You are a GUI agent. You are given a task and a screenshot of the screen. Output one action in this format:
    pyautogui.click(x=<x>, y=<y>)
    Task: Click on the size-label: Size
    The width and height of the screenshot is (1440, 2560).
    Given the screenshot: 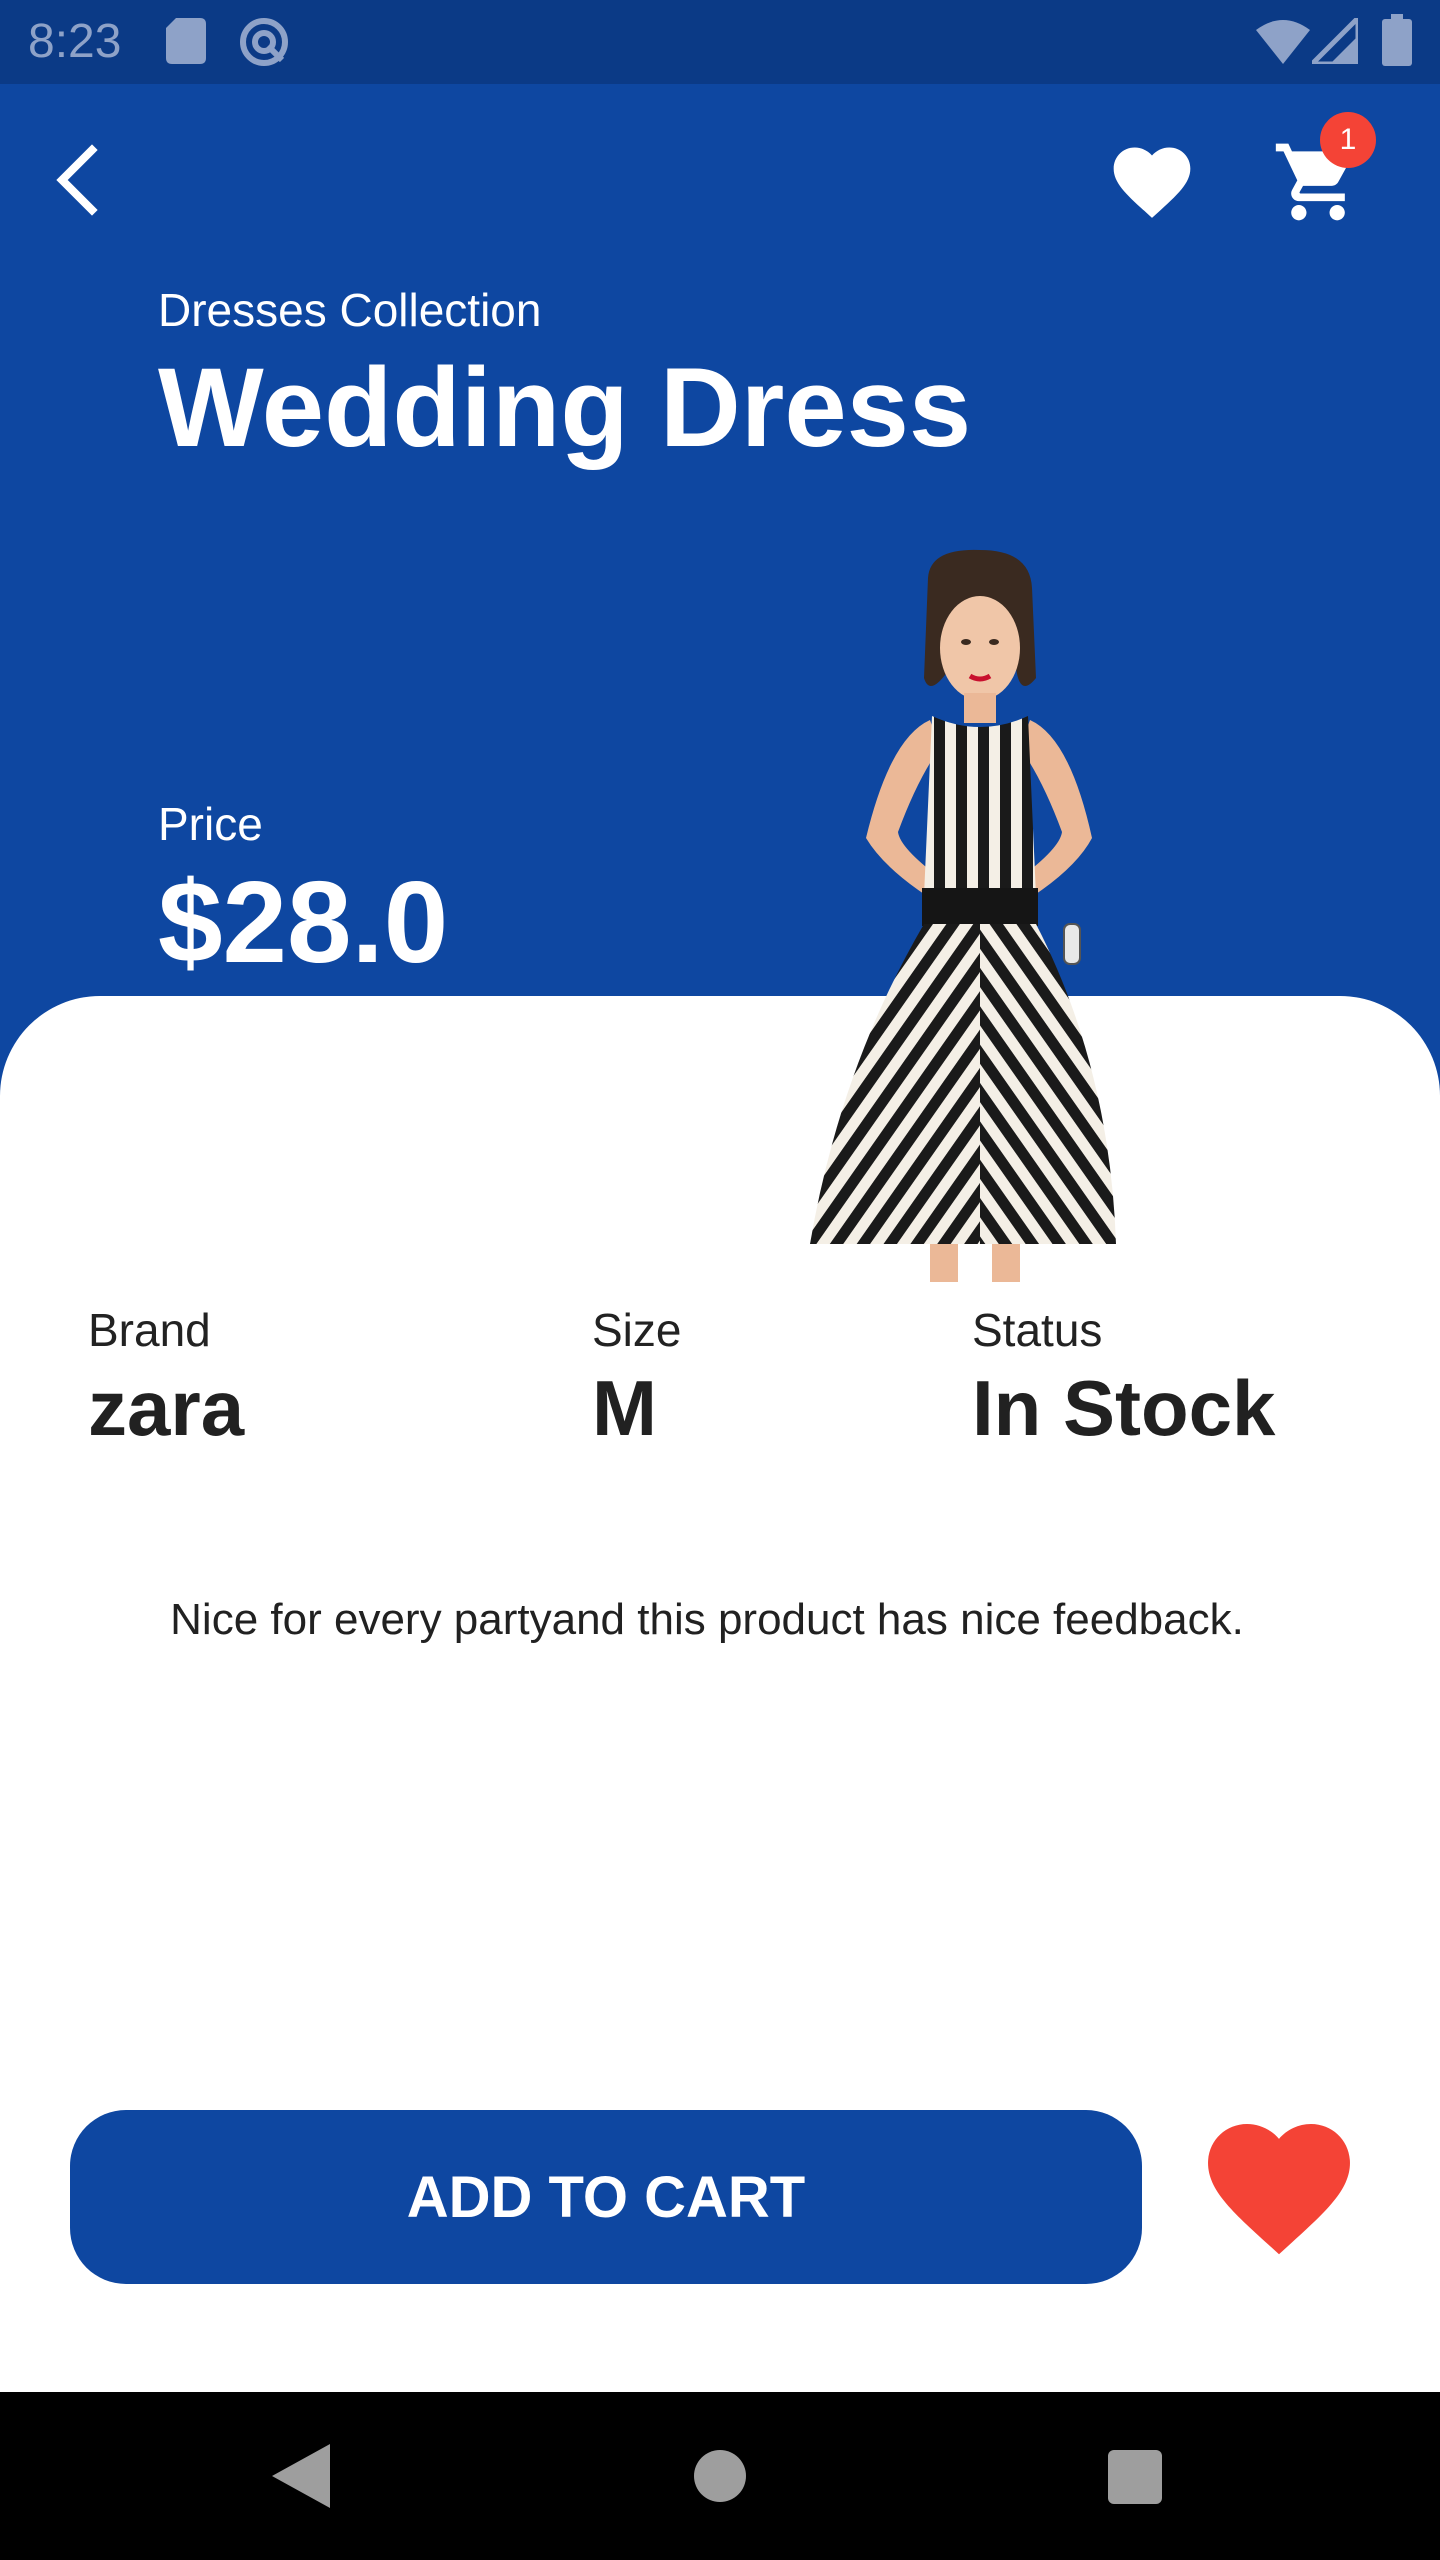 What is the action you would take?
    pyautogui.click(x=637, y=1330)
    